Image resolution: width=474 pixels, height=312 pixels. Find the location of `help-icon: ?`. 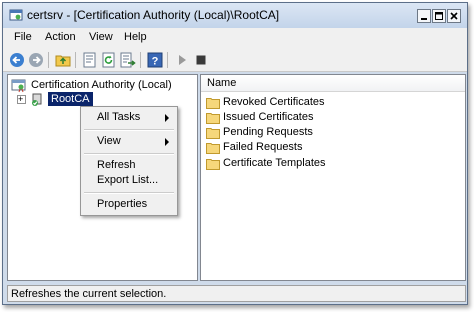

help-icon: ? is located at coordinates (155, 60).